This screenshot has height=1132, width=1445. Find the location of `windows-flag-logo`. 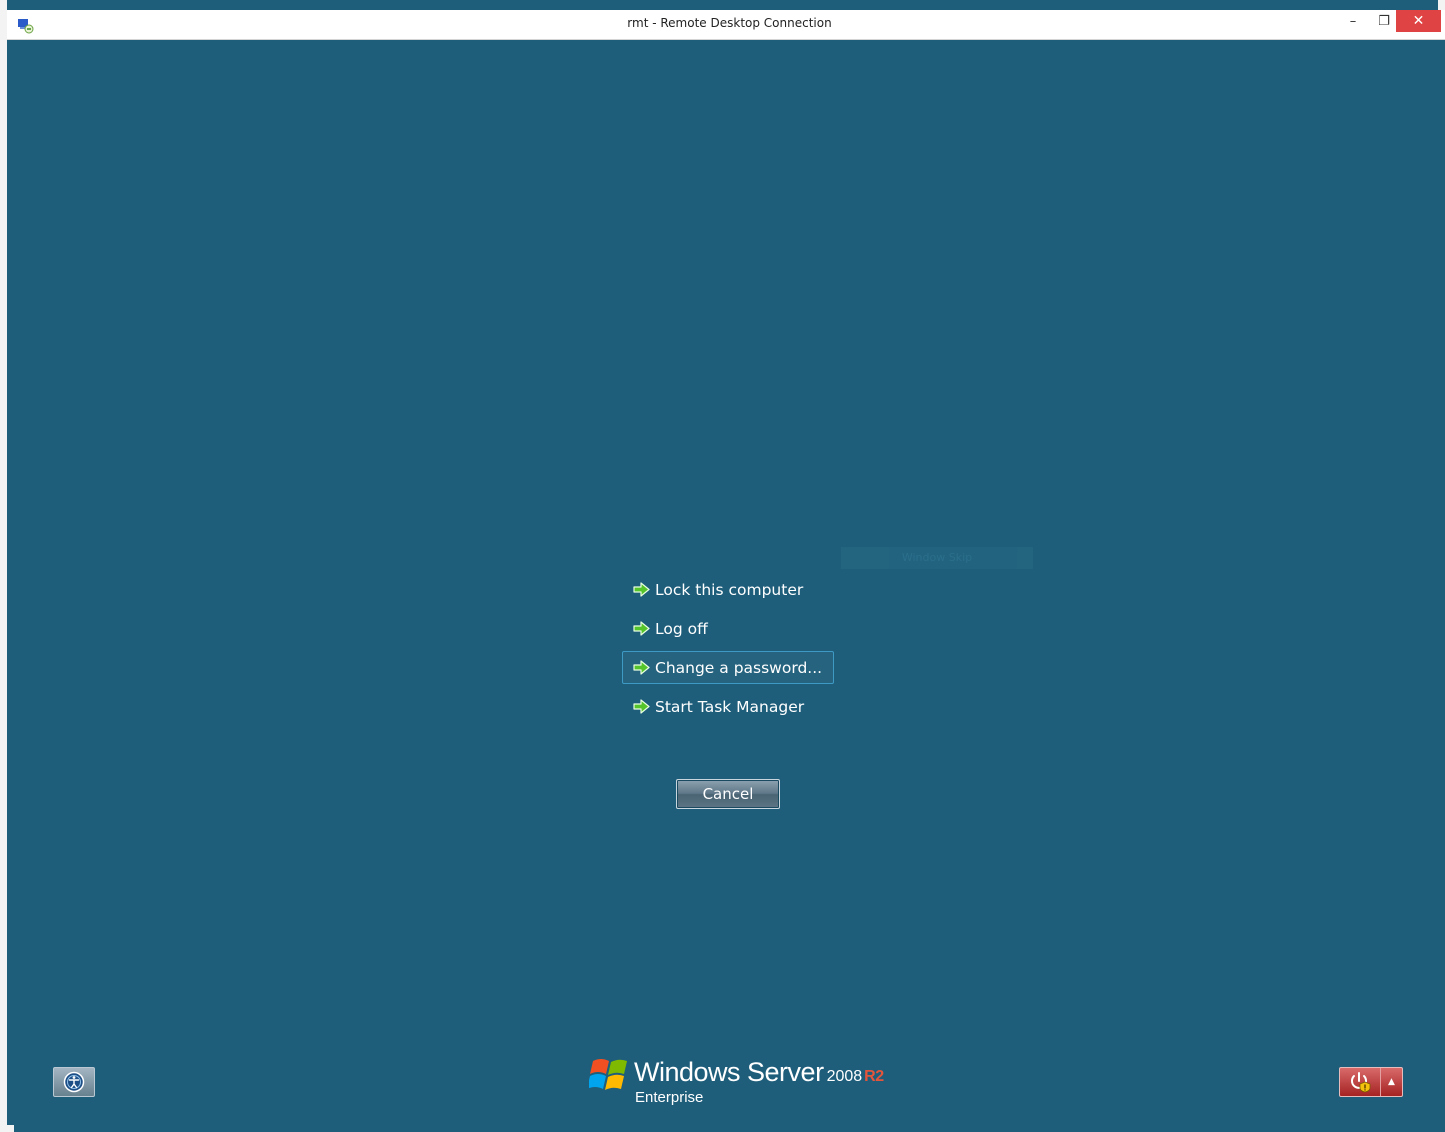

windows-flag-logo is located at coordinates (608, 1074).